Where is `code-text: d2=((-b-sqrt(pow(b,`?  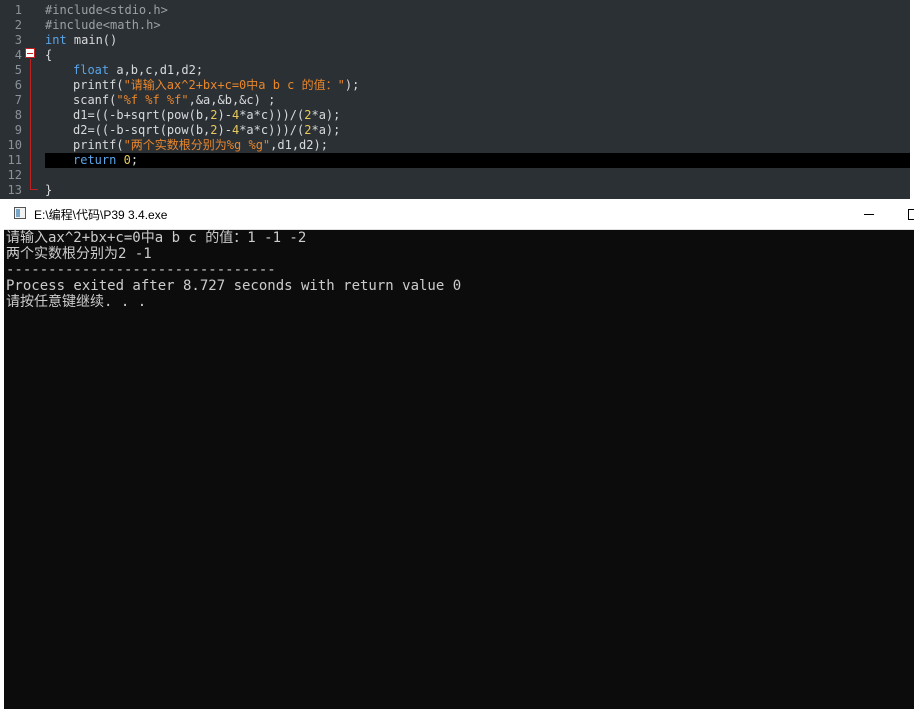
code-text: d2=((-b-sqrt(pow(b, is located at coordinates (142, 130).